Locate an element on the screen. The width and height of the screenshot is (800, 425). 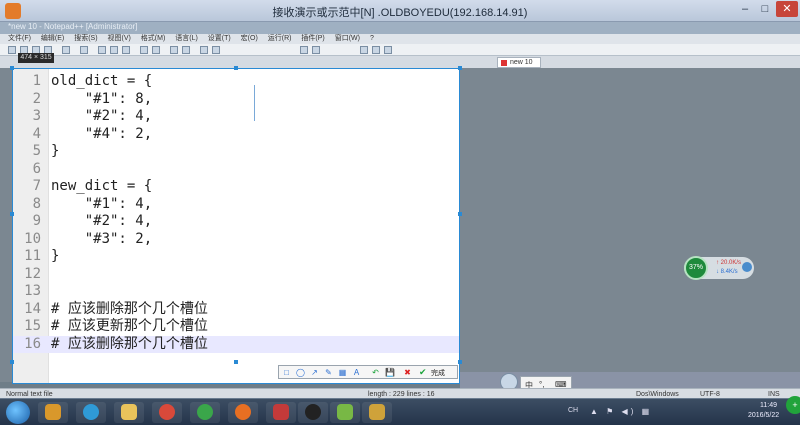
code-line: 6 is located at coordinates (236, 169).